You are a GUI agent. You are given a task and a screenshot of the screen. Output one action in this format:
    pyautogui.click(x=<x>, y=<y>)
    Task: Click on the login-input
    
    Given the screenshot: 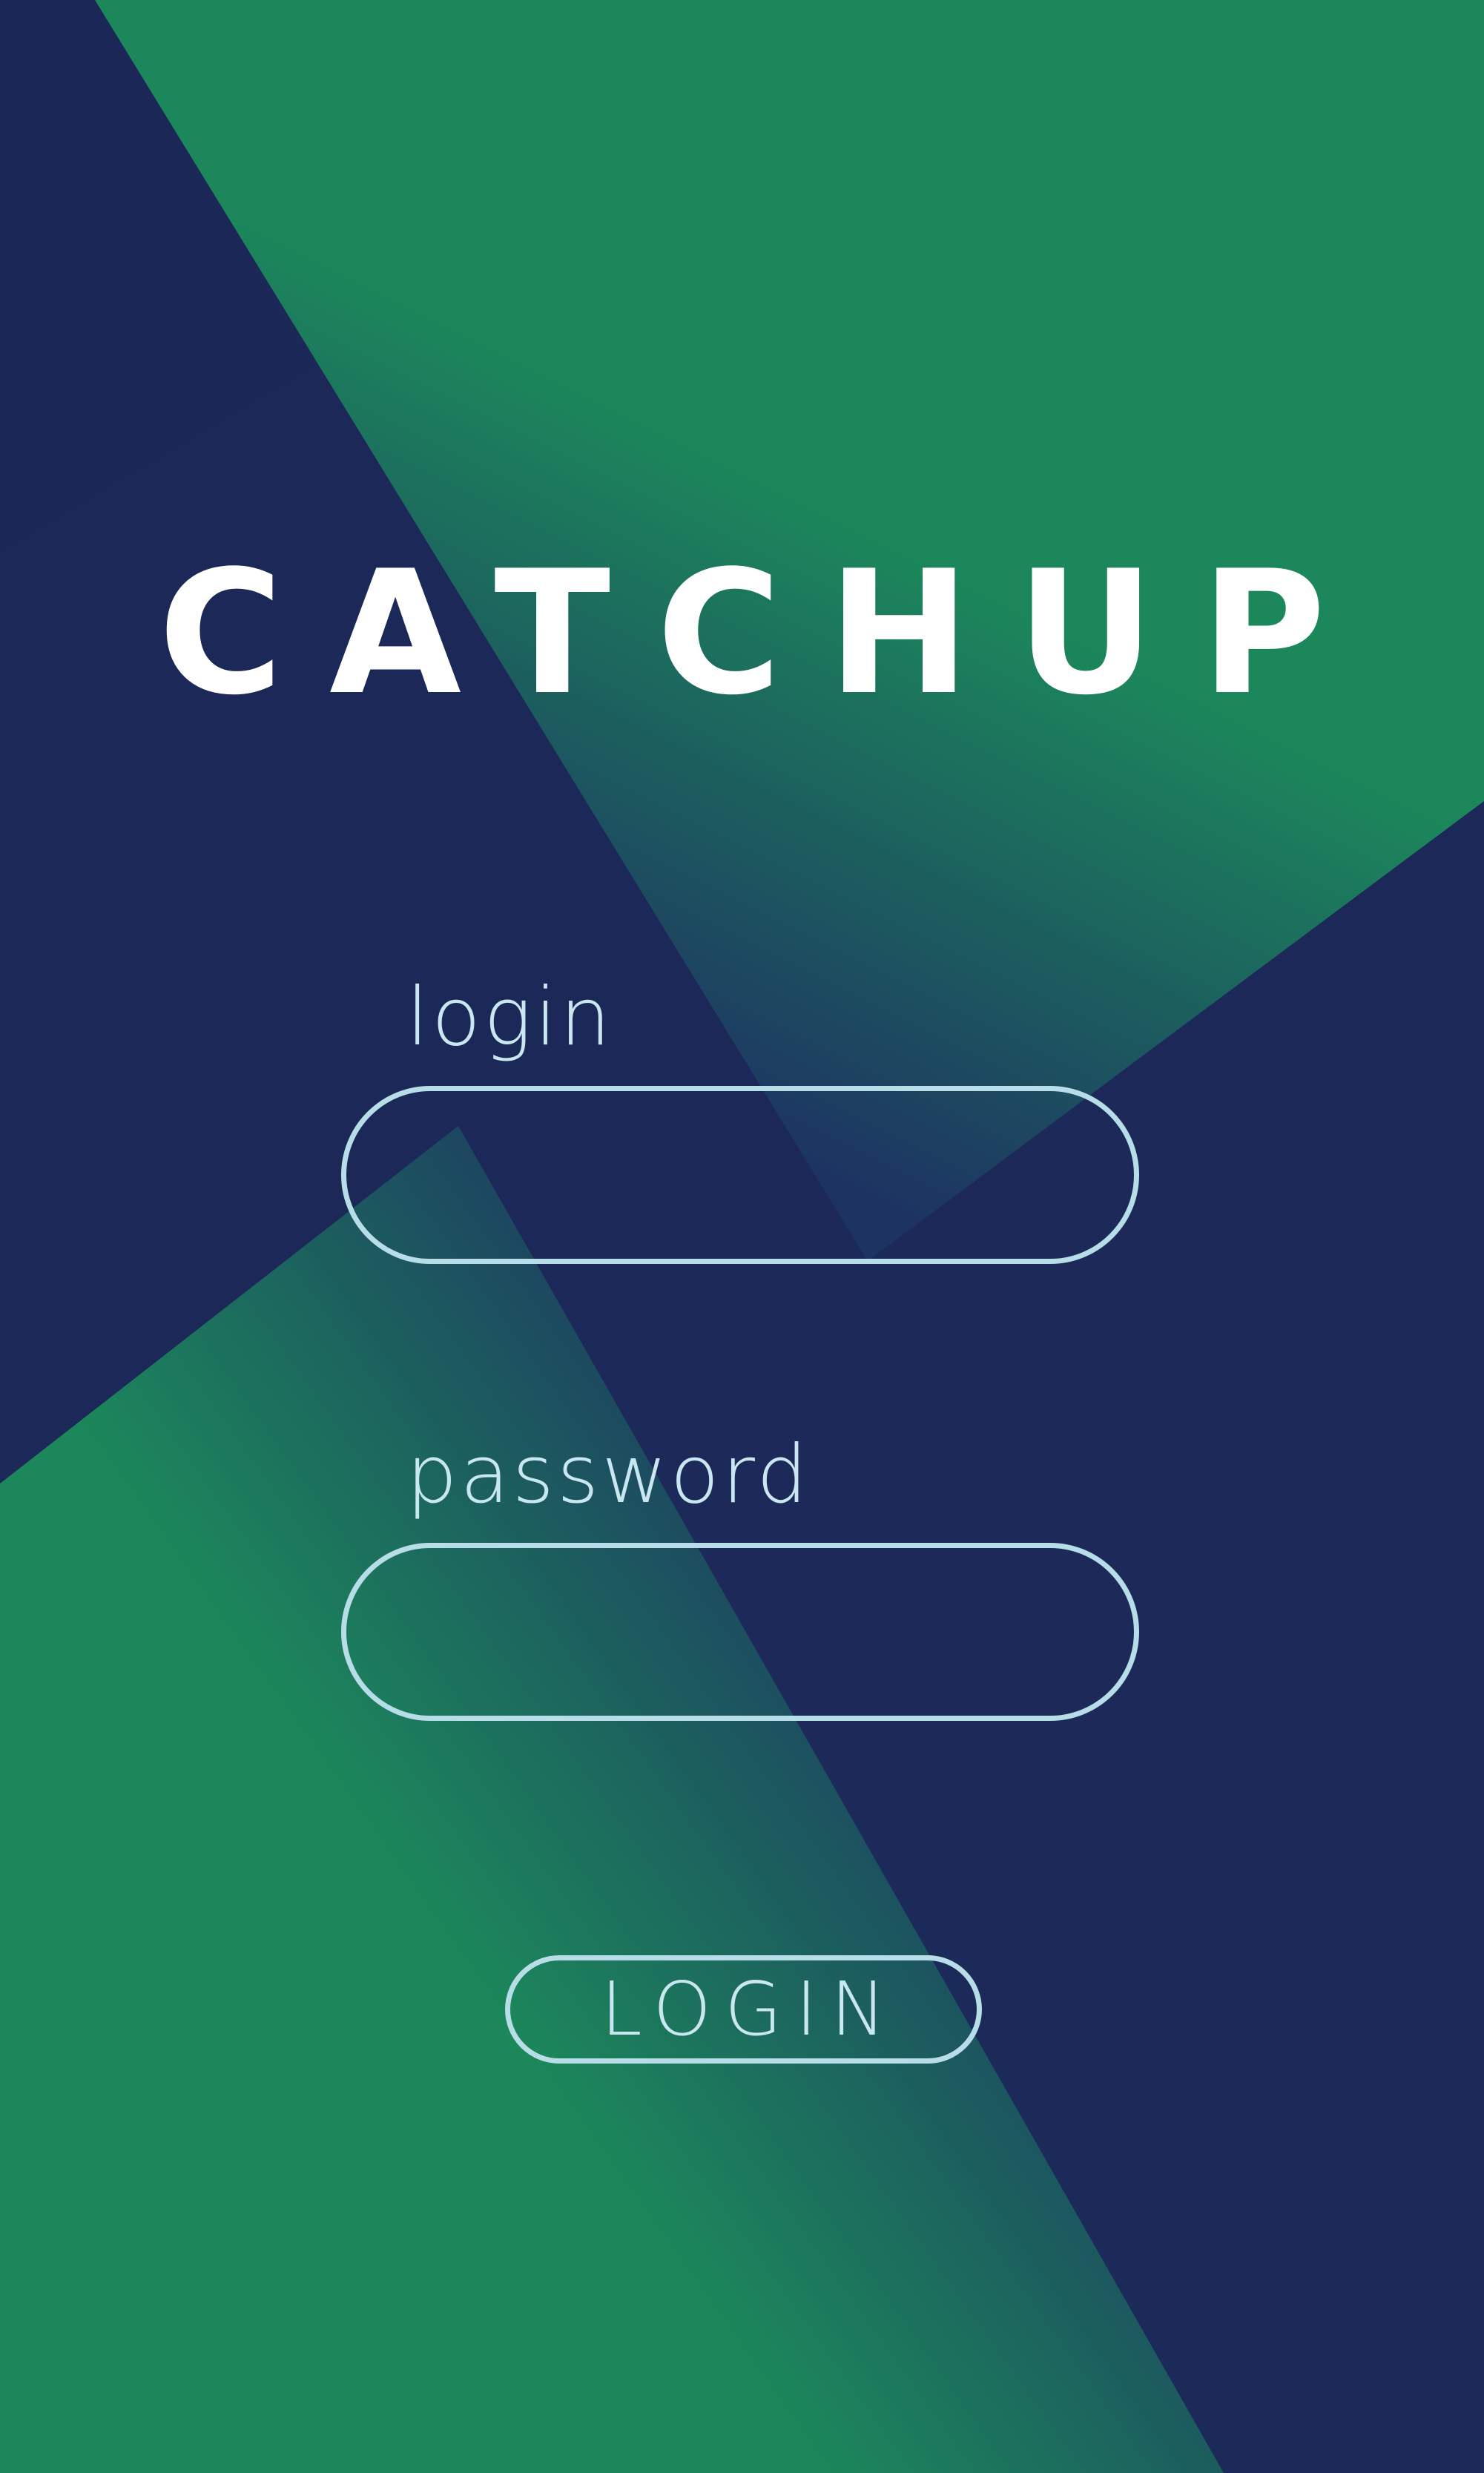 What is the action you would take?
    pyautogui.click(x=740, y=1175)
    